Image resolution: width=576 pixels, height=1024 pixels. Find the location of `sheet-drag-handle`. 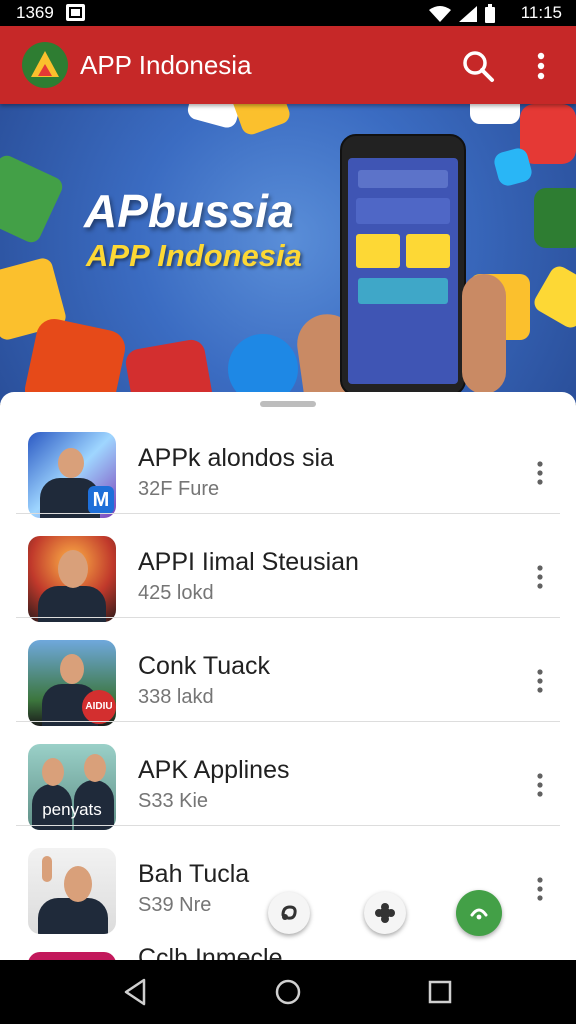

sheet-drag-handle is located at coordinates (288, 404).